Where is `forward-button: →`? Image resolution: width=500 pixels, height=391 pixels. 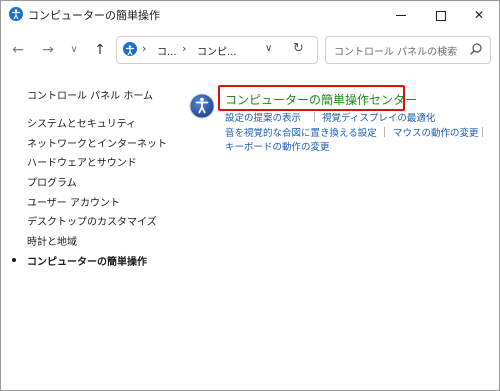 forward-button: → is located at coordinates (48, 50).